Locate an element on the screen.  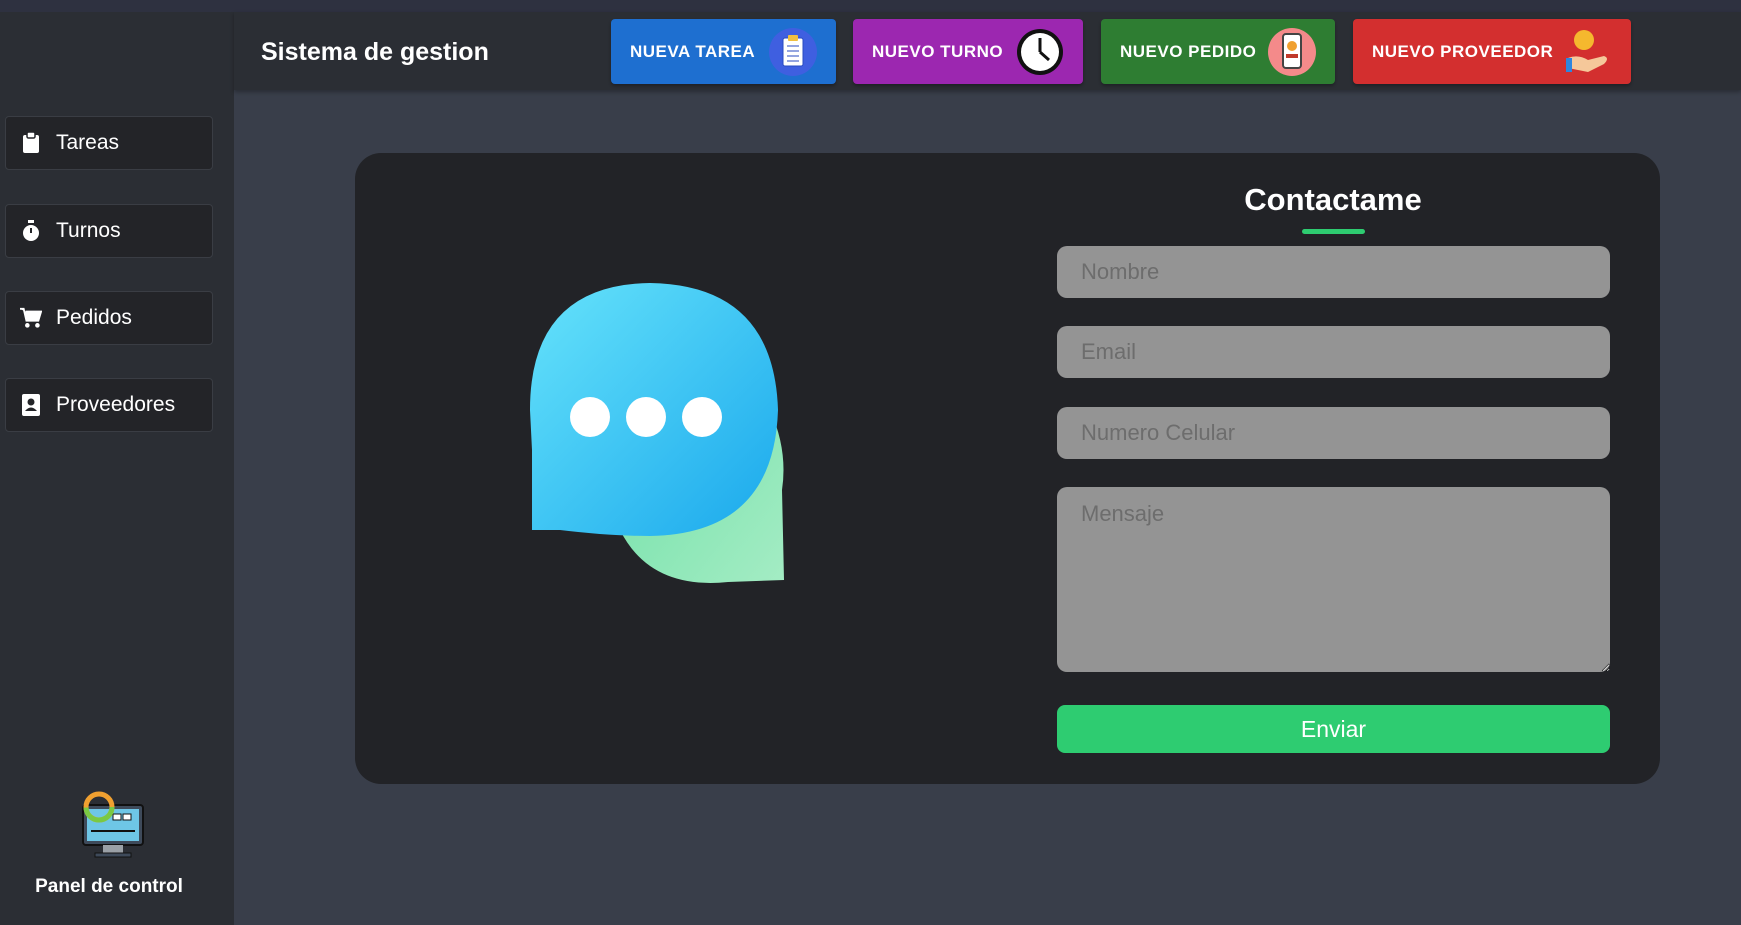
button-label: NUEVO TURNO is located at coordinates (938, 51).